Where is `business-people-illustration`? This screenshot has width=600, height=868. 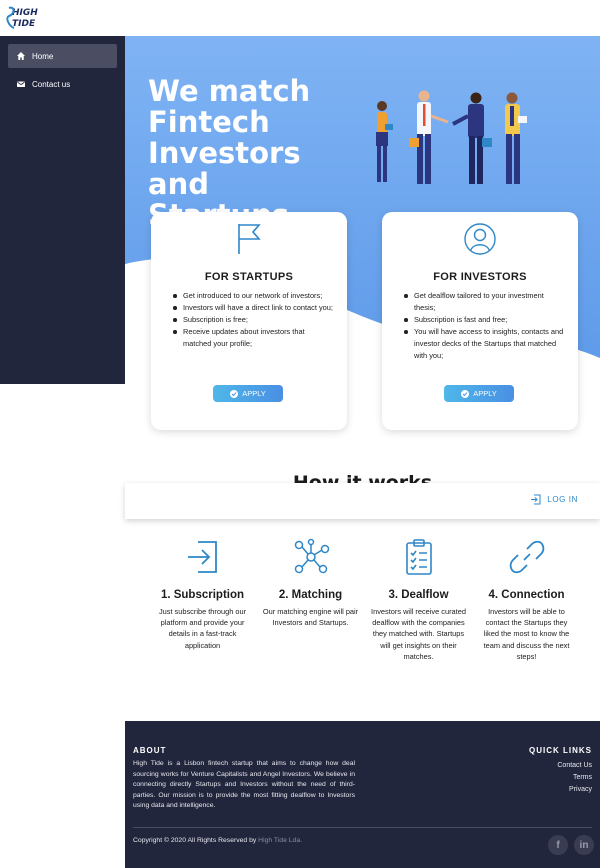 business-people-illustration is located at coordinates (451, 137).